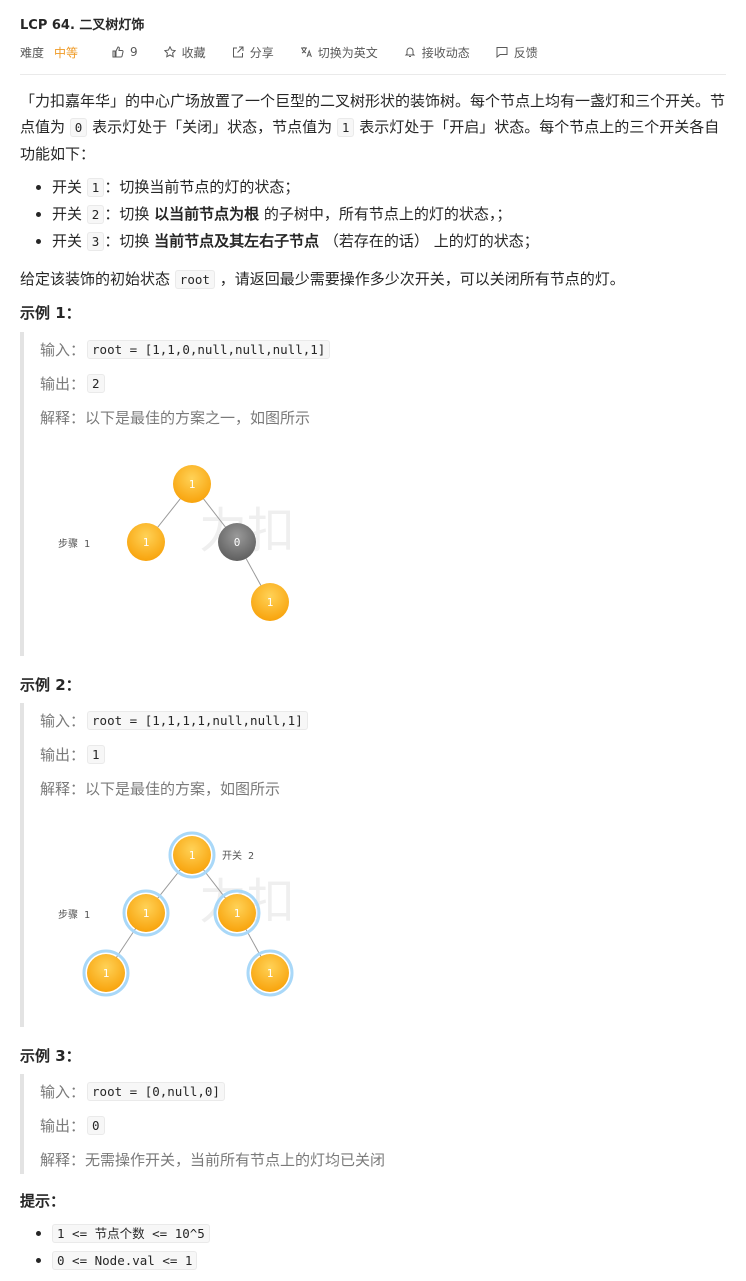 The width and height of the screenshot is (746, 1281). I want to click on example-explanation: 以下是最佳的方案，如图所示, so click(183, 788).